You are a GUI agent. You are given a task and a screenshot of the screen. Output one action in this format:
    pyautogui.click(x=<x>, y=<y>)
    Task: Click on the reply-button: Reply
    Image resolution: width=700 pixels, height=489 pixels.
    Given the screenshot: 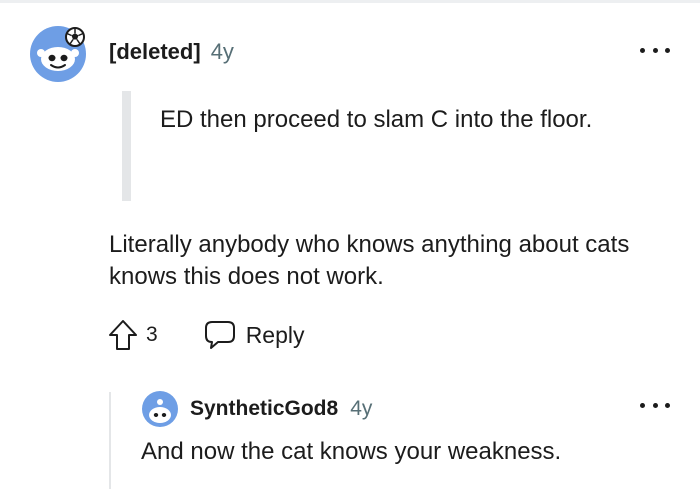 What is the action you would take?
    pyautogui.click(x=254, y=335)
    